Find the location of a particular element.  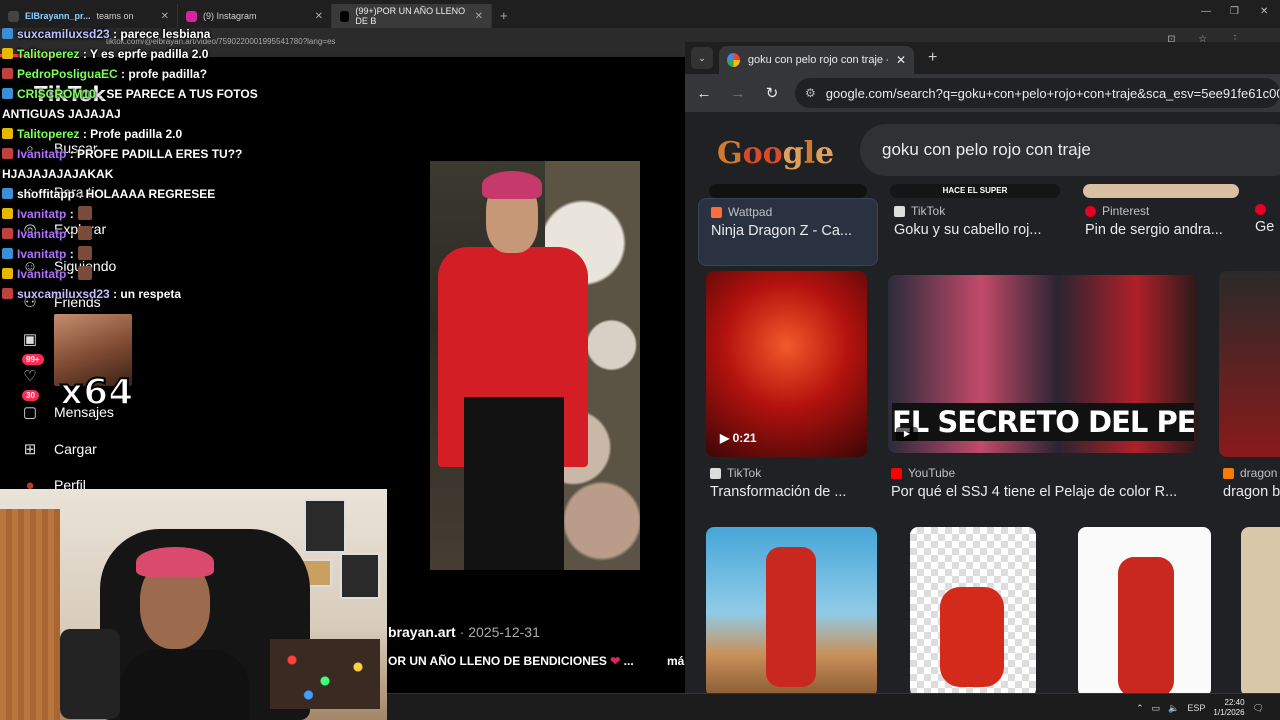

chat-message: Talitoperez : Y es eprfe padilla 2.0 is located at coordinates (132, 54).